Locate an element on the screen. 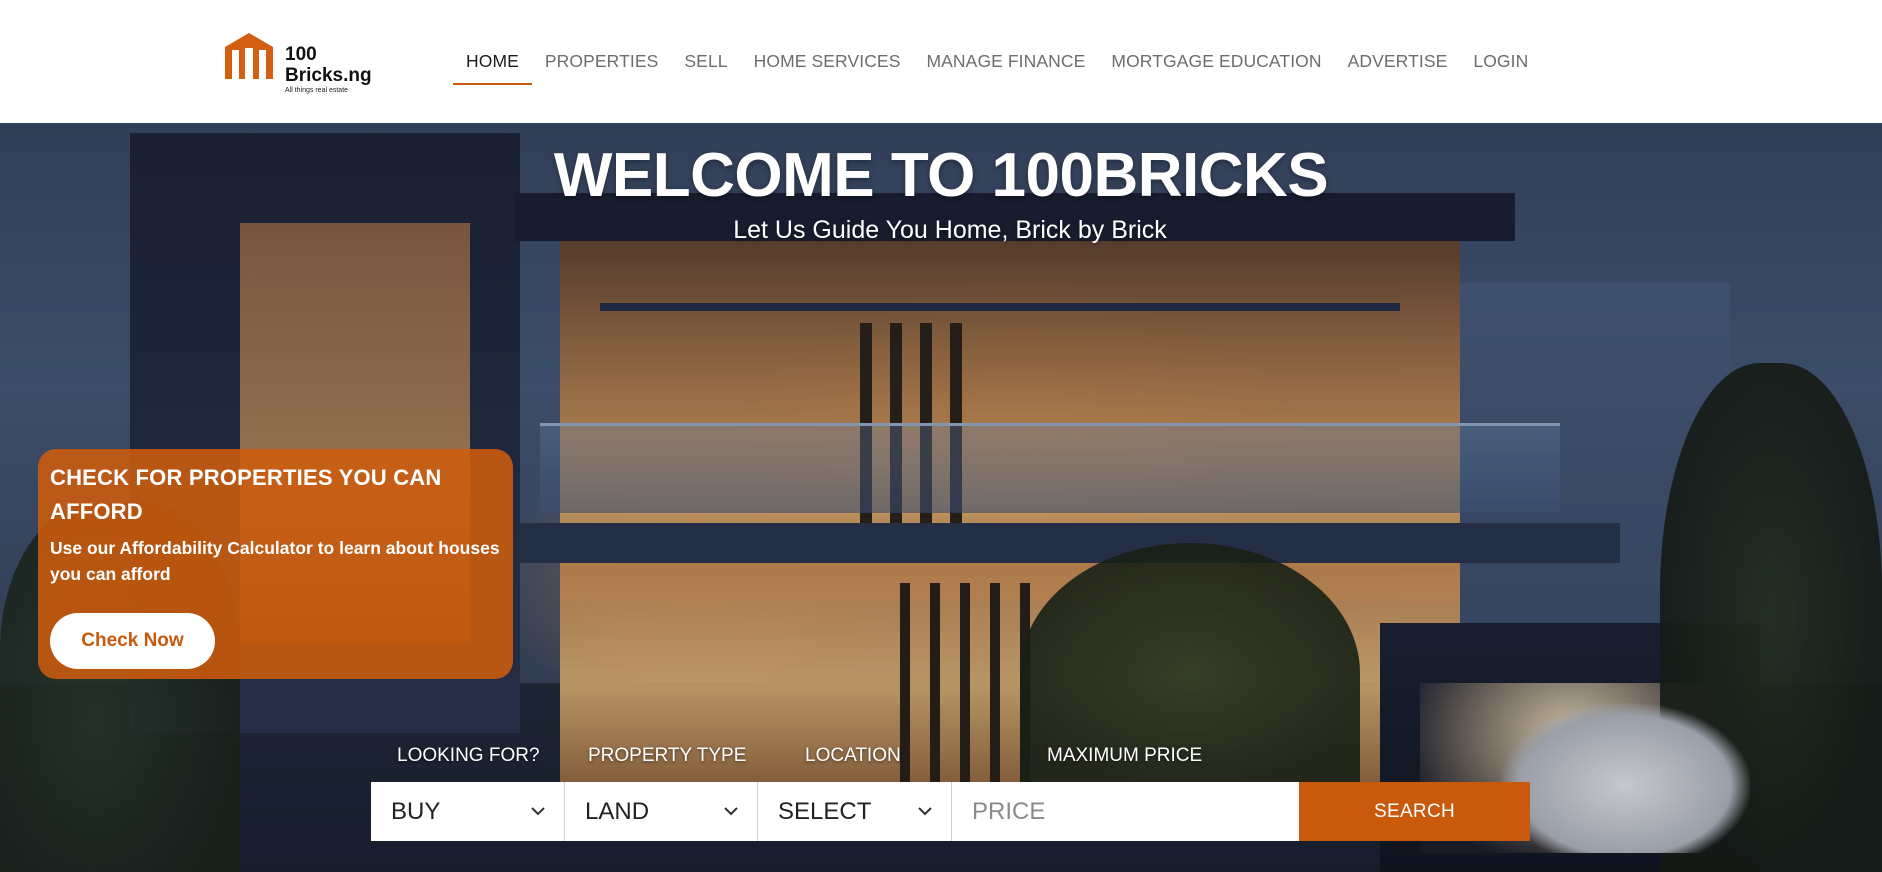 Image resolution: width=1882 pixels, height=872 pixels. hero-title: WELCOME TO 100BRICKS is located at coordinates (941, 175).